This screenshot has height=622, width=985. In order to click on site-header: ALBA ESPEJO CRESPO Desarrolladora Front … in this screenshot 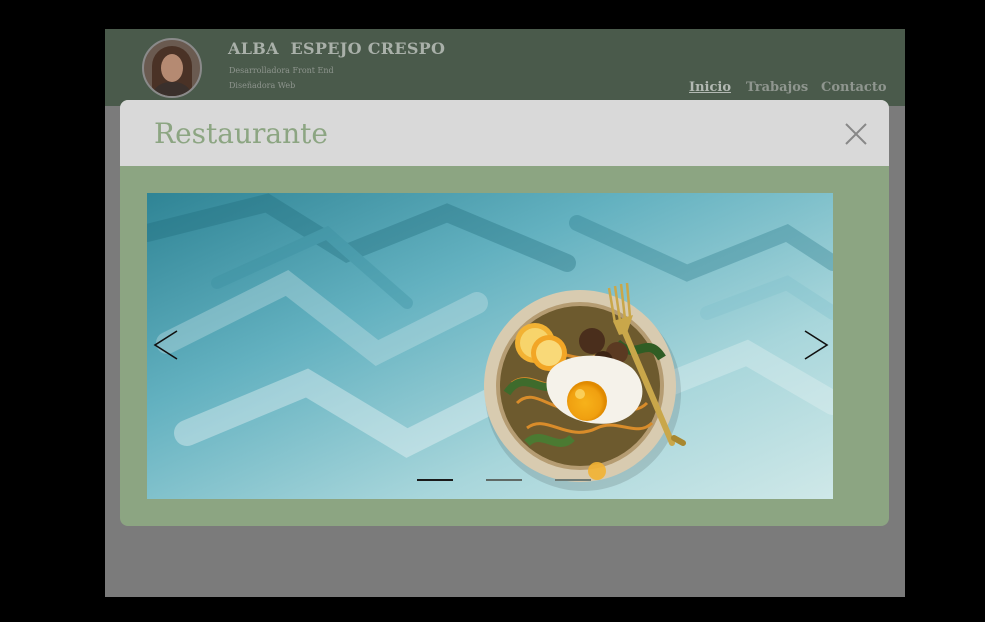, I will do `click(505, 67)`.